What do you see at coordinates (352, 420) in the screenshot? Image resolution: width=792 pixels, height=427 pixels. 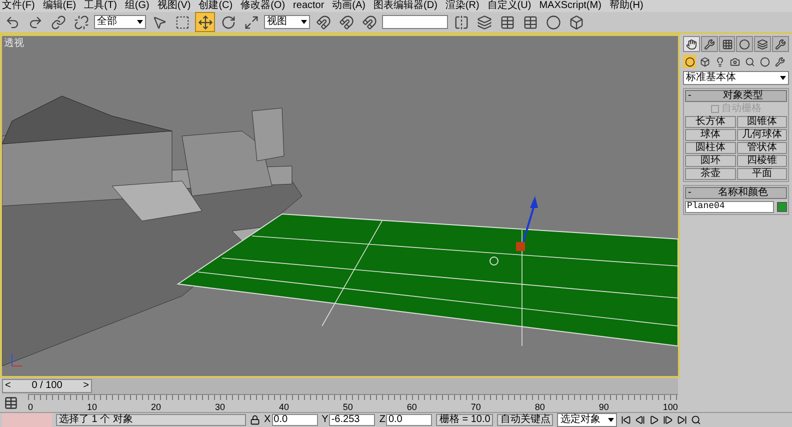 I see `coordinate-field: -6.253` at bounding box center [352, 420].